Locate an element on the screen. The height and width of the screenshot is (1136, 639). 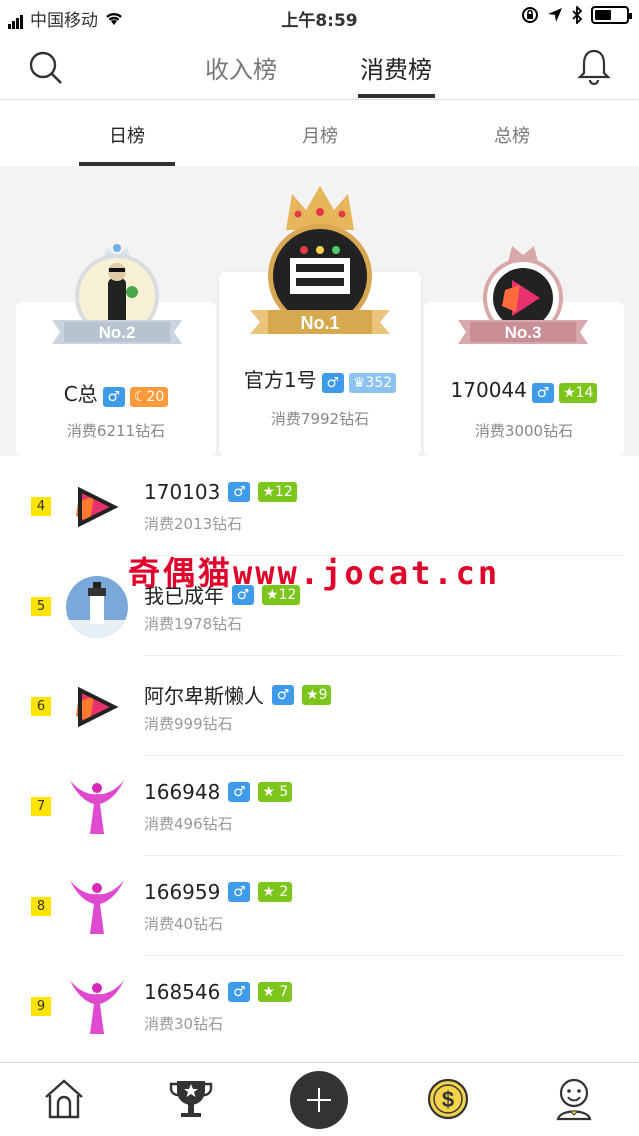
tab-indicator is located at coordinates (396, 96).